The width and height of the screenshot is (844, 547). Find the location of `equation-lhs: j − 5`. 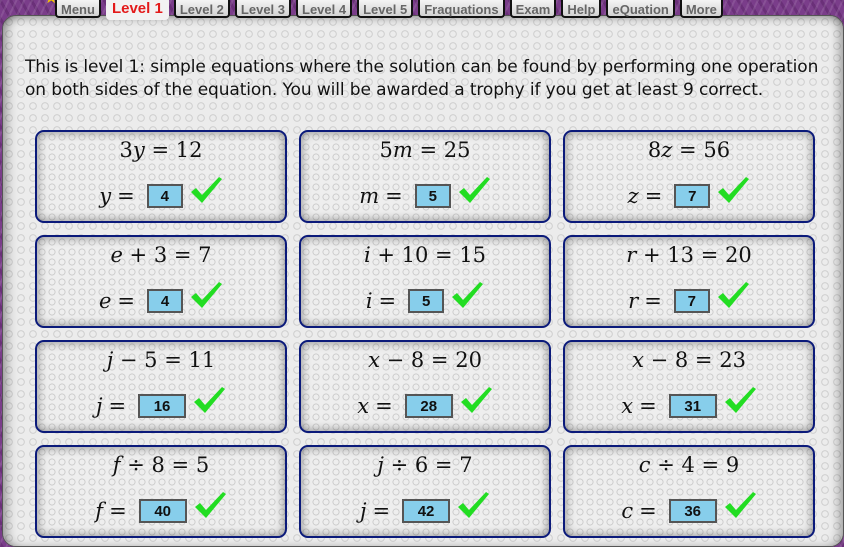

equation-lhs: j − 5 is located at coordinates (132, 360).